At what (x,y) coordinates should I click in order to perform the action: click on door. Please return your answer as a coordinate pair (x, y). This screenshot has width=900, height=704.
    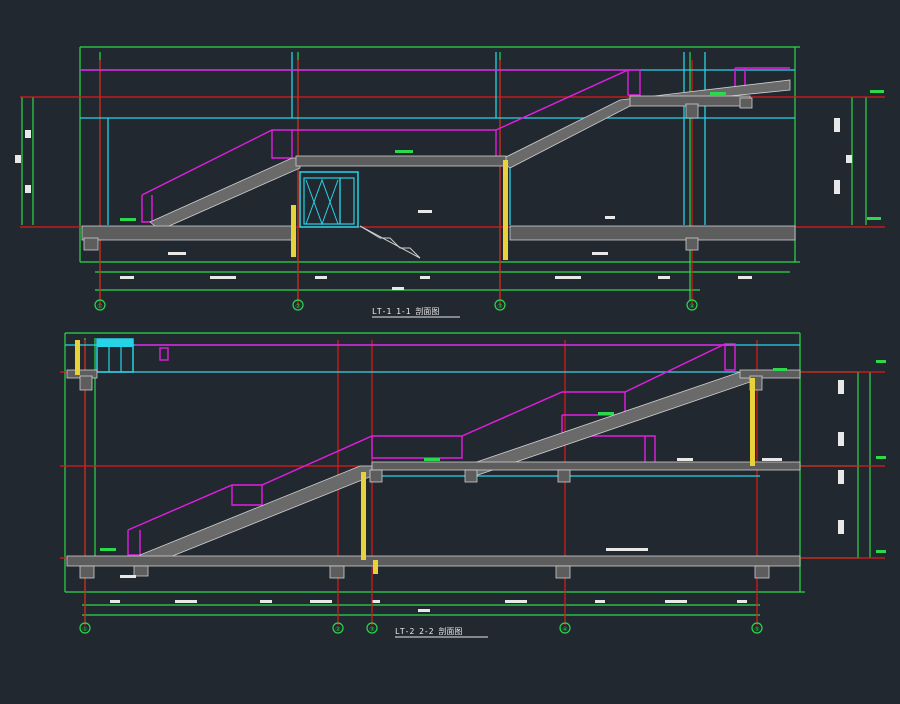
    Looking at the image, I should click on (329, 199).